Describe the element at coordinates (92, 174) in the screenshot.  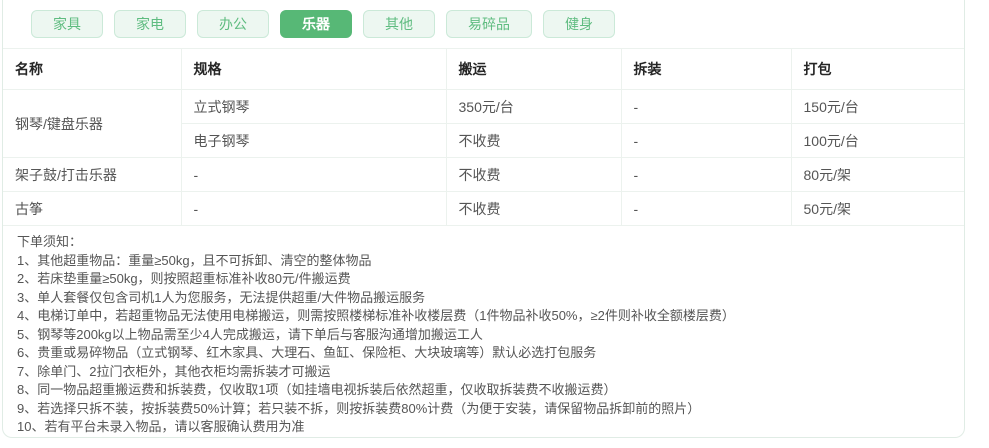
I see `cell-name: 架子鼓/打击乐器` at that location.